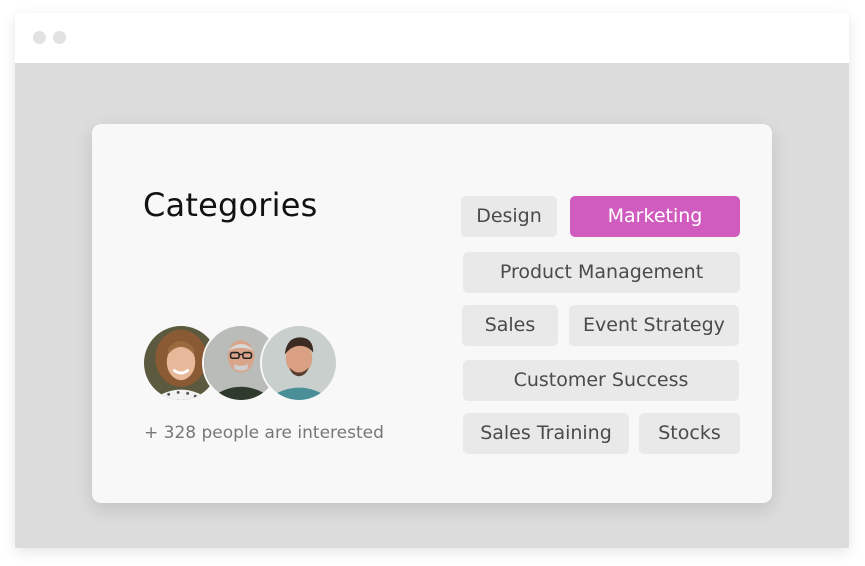  What do you see at coordinates (510, 325) in the screenshot?
I see `tag-sales: Sales` at bounding box center [510, 325].